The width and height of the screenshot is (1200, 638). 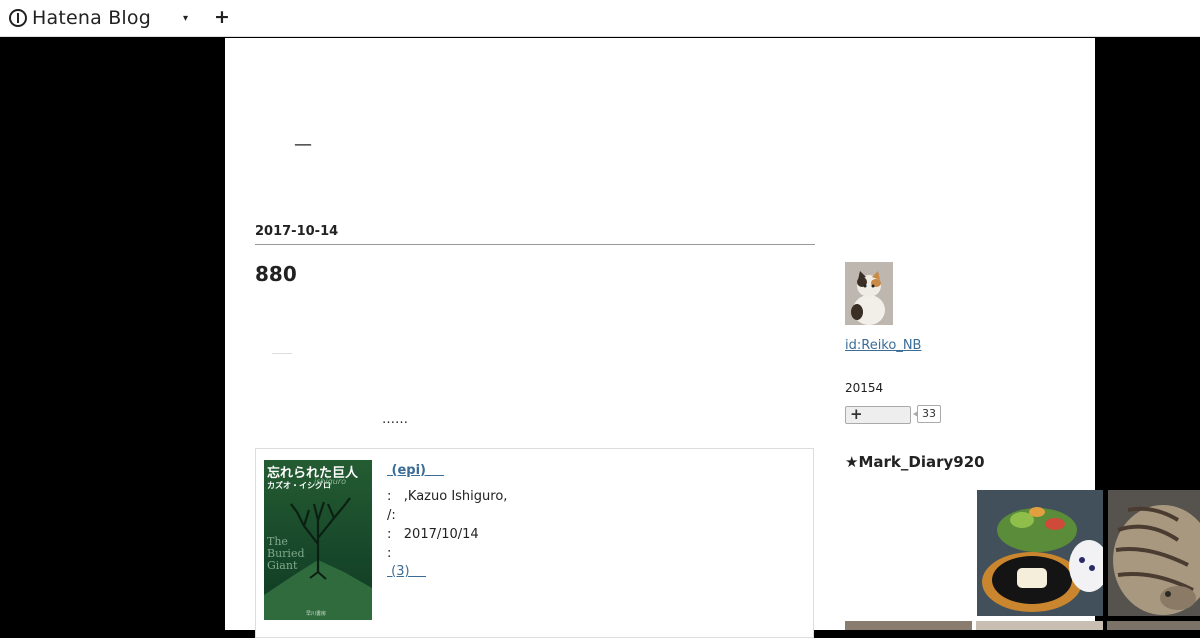 I want to click on cover-english-title: The Buried Giant, so click(x=286, y=553).